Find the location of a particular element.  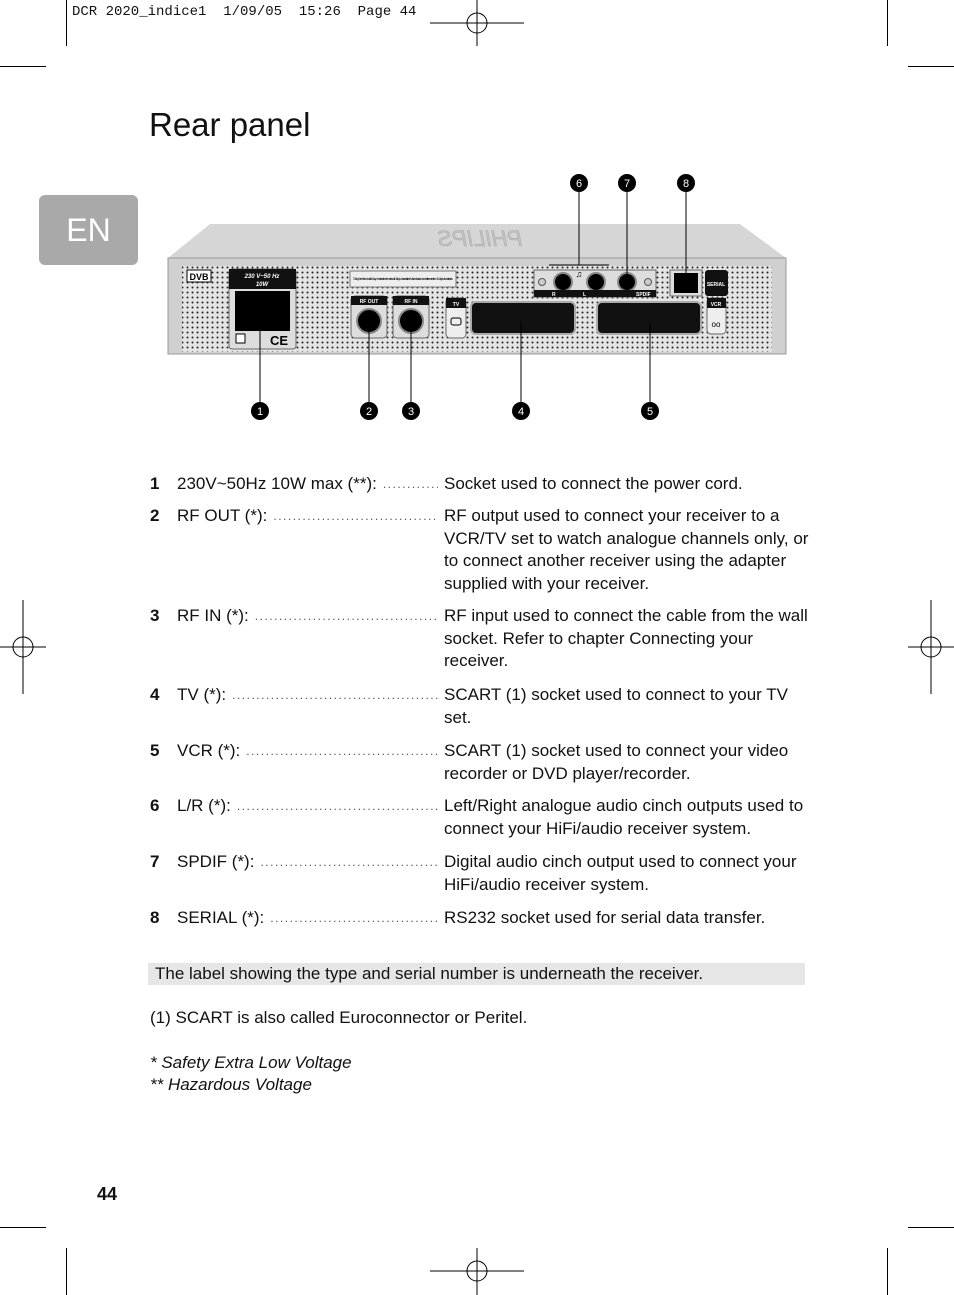

brand-logo: PHILIPS is located at coordinates (479, 238).